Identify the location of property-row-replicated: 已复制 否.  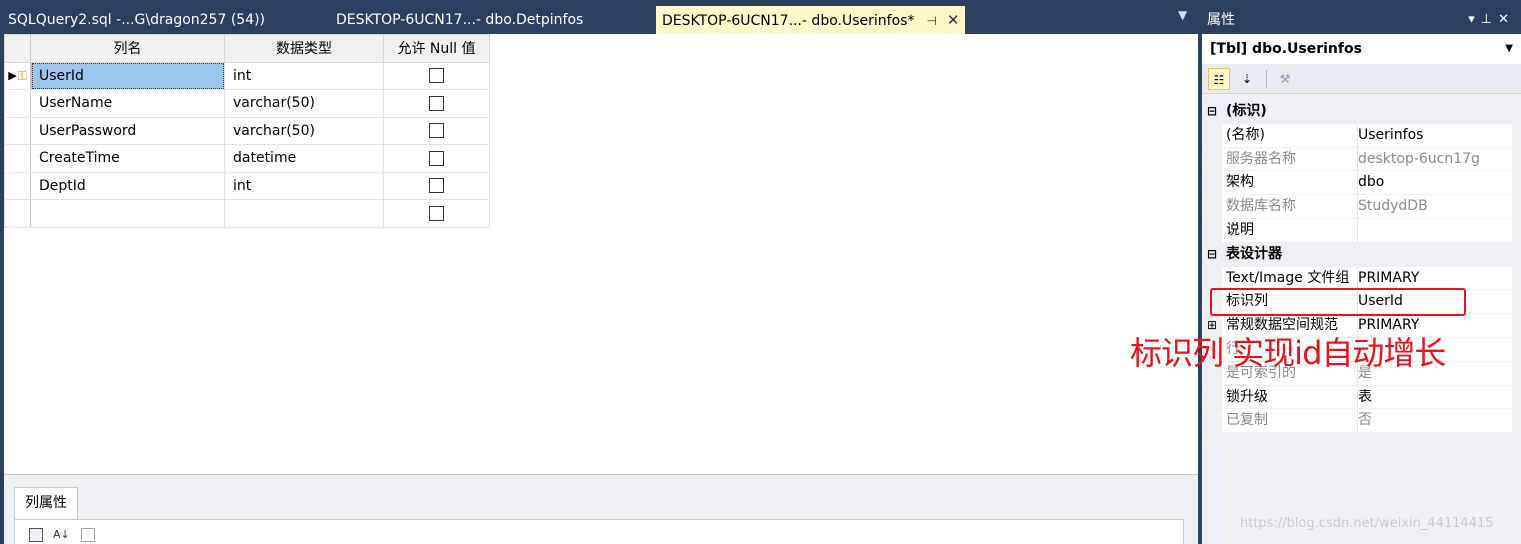
(1357, 421).